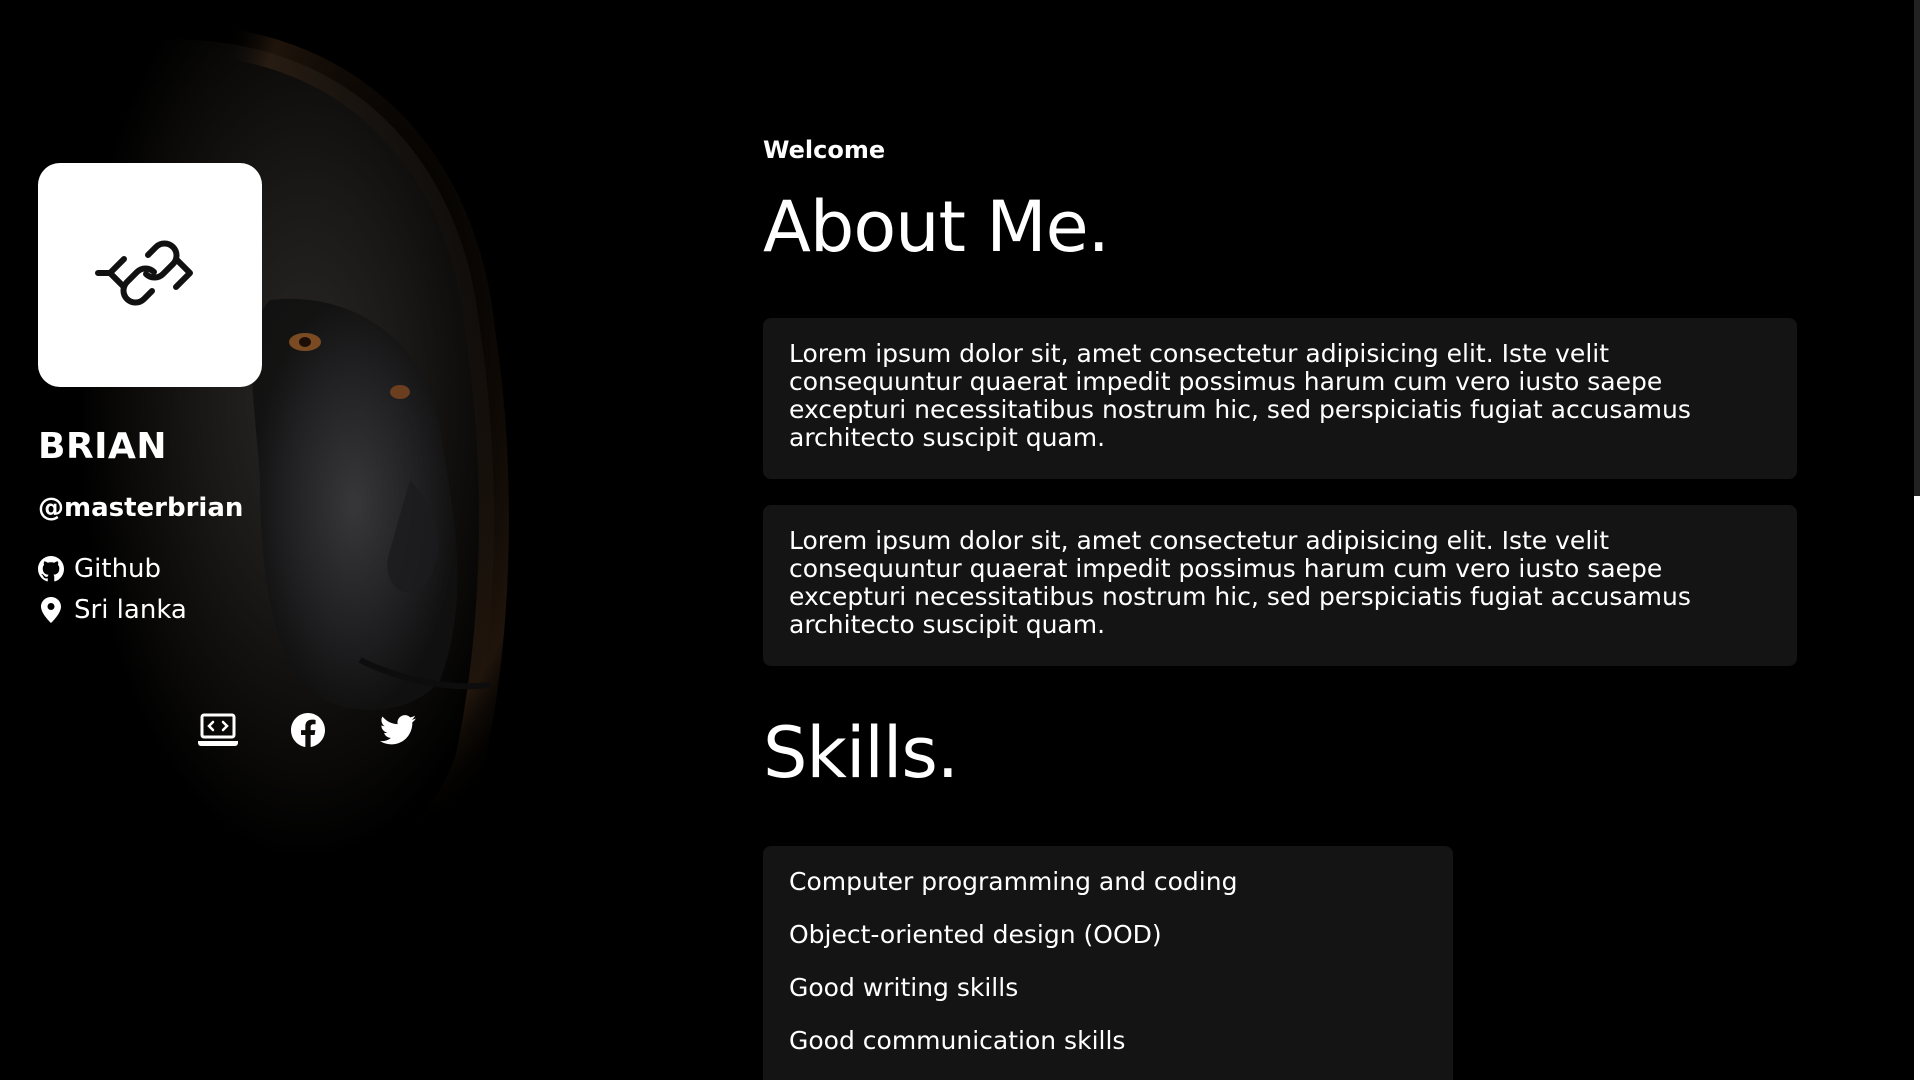  Describe the element at coordinates (51, 569) in the screenshot. I see `github-icon` at that location.